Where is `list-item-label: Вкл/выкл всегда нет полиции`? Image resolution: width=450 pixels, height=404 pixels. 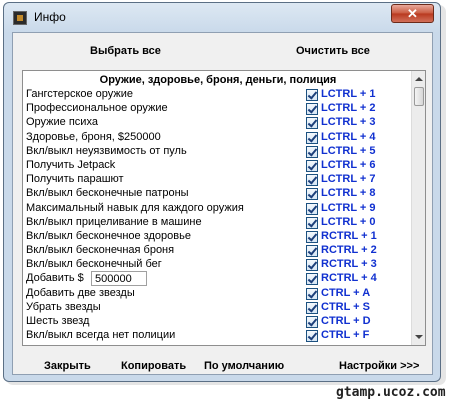
list-item-label: Вкл/выкл всегда нет полиции is located at coordinates (101, 335).